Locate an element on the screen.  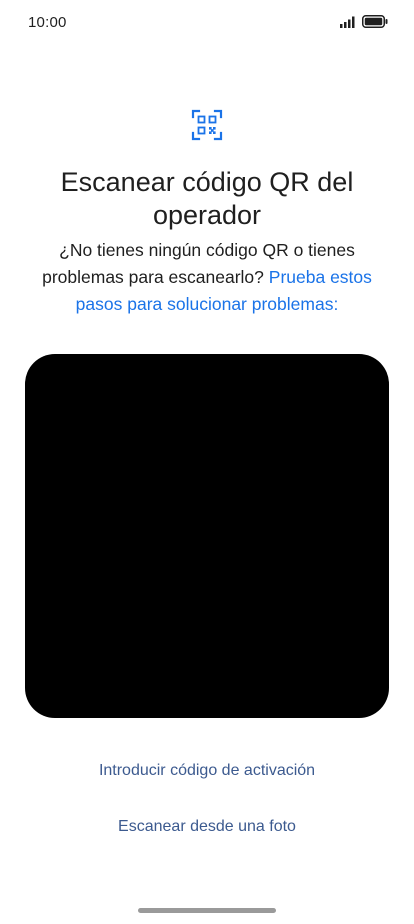
qr-code-icon is located at coordinates (207, 125).